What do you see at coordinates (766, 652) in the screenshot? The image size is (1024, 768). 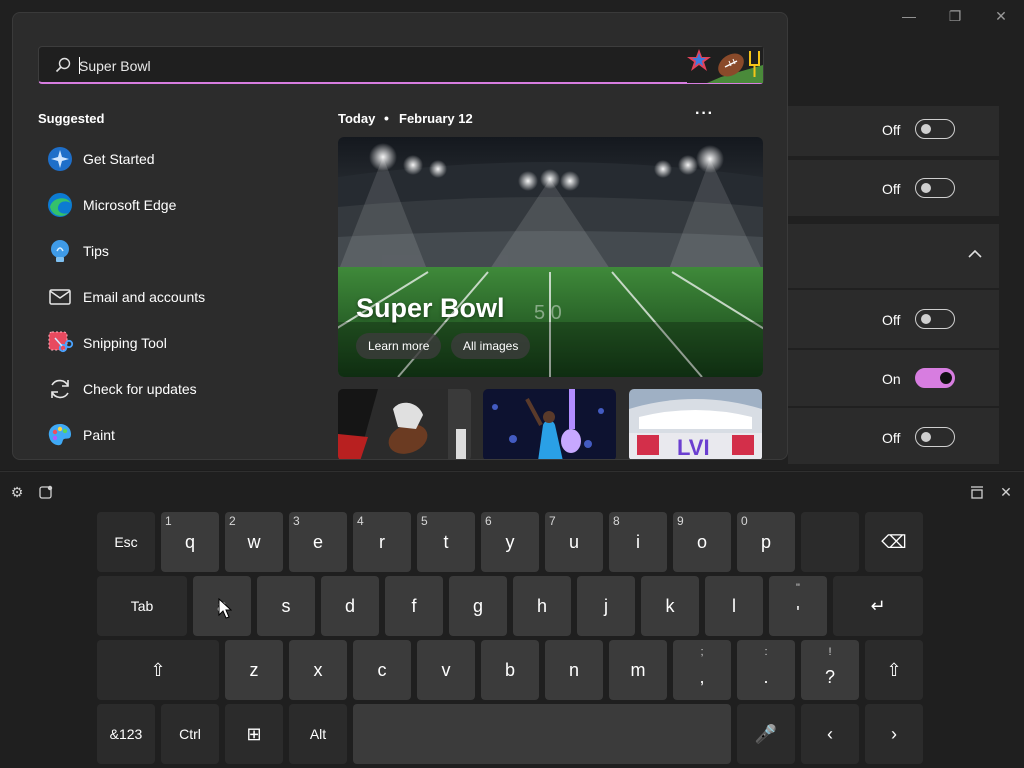 I see `key-symbol-hint: :` at bounding box center [766, 652].